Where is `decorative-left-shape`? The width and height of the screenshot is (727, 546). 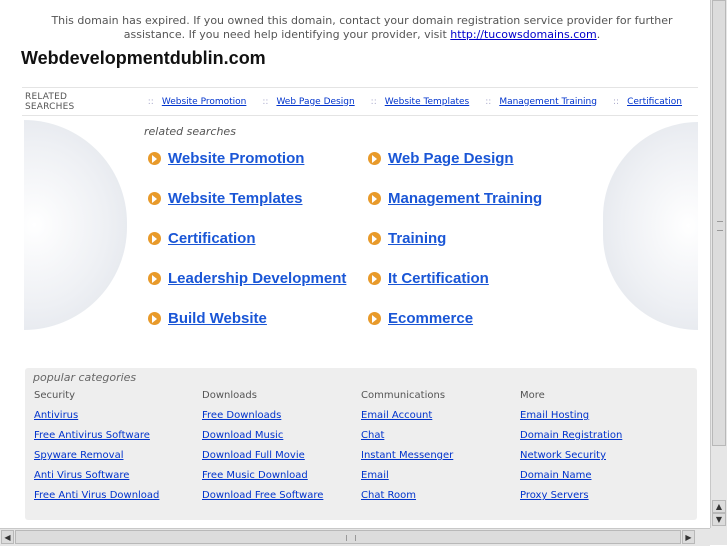
decorative-left-shape is located at coordinates (75, 225).